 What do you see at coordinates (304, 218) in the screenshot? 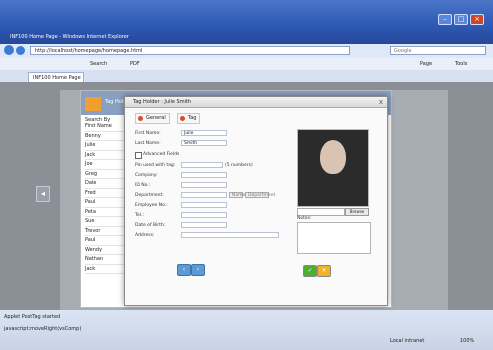
I see `notes-label: Notes:` at bounding box center [304, 218].